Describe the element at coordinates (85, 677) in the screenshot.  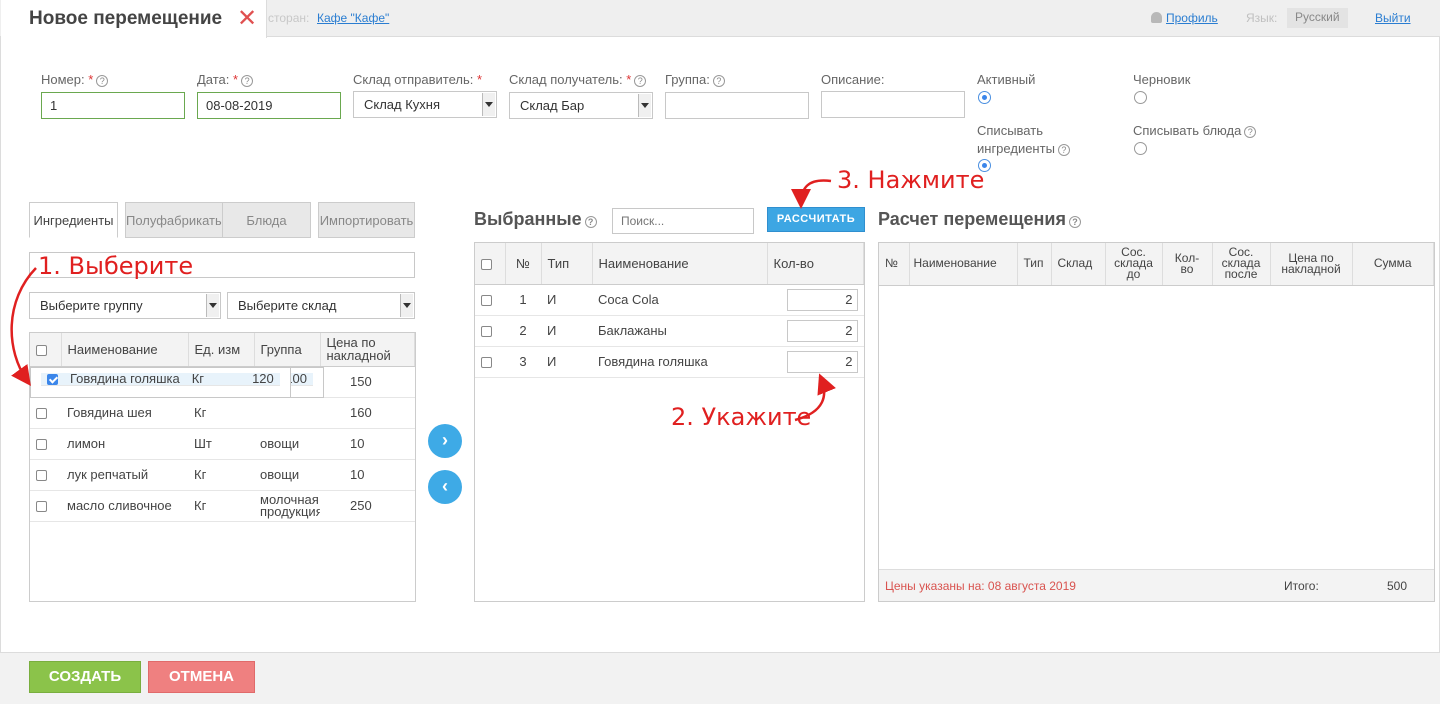
I see `create-button: СОЗДАТЬ` at that location.